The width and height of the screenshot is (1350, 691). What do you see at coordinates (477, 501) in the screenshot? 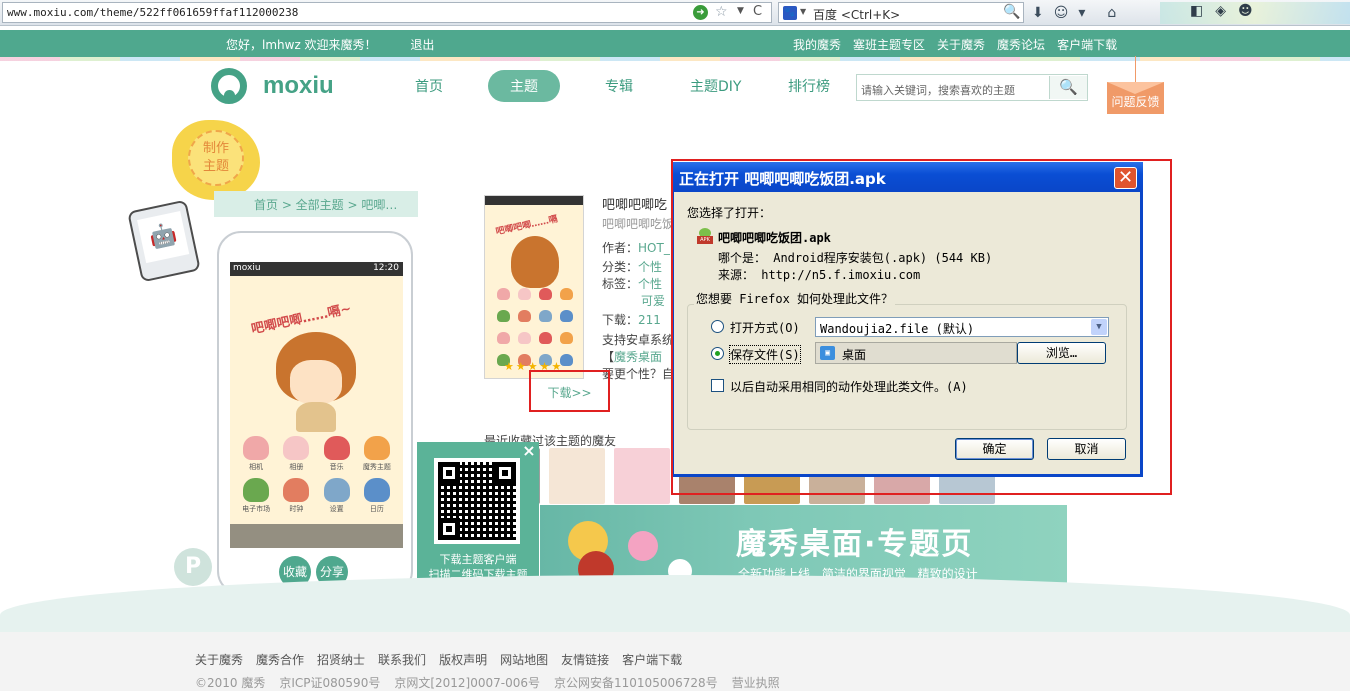
I see `qr-code` at bounding box center [477, 501].